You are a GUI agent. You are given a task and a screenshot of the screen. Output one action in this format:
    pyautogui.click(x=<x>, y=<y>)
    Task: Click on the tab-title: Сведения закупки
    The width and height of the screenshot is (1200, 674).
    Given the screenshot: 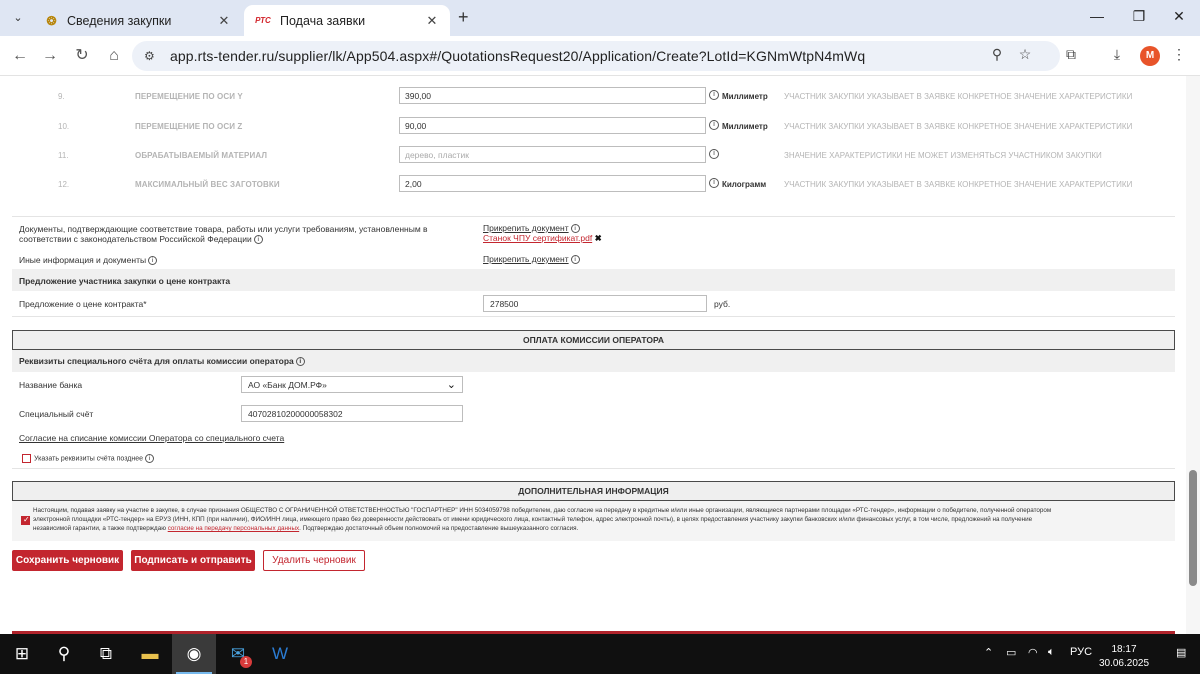 What is the action you would take?
    pyautogui.click(x=119, y=20)
    